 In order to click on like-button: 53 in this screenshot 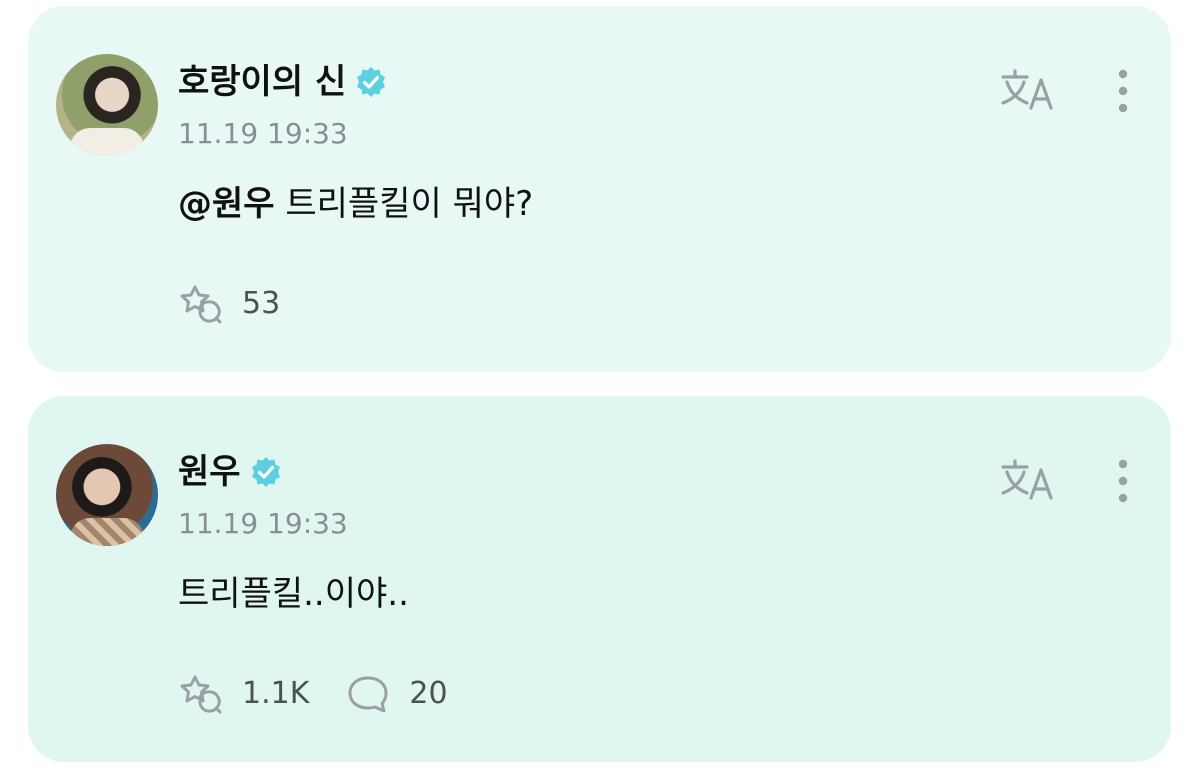, I will do `click(229, 304)`.